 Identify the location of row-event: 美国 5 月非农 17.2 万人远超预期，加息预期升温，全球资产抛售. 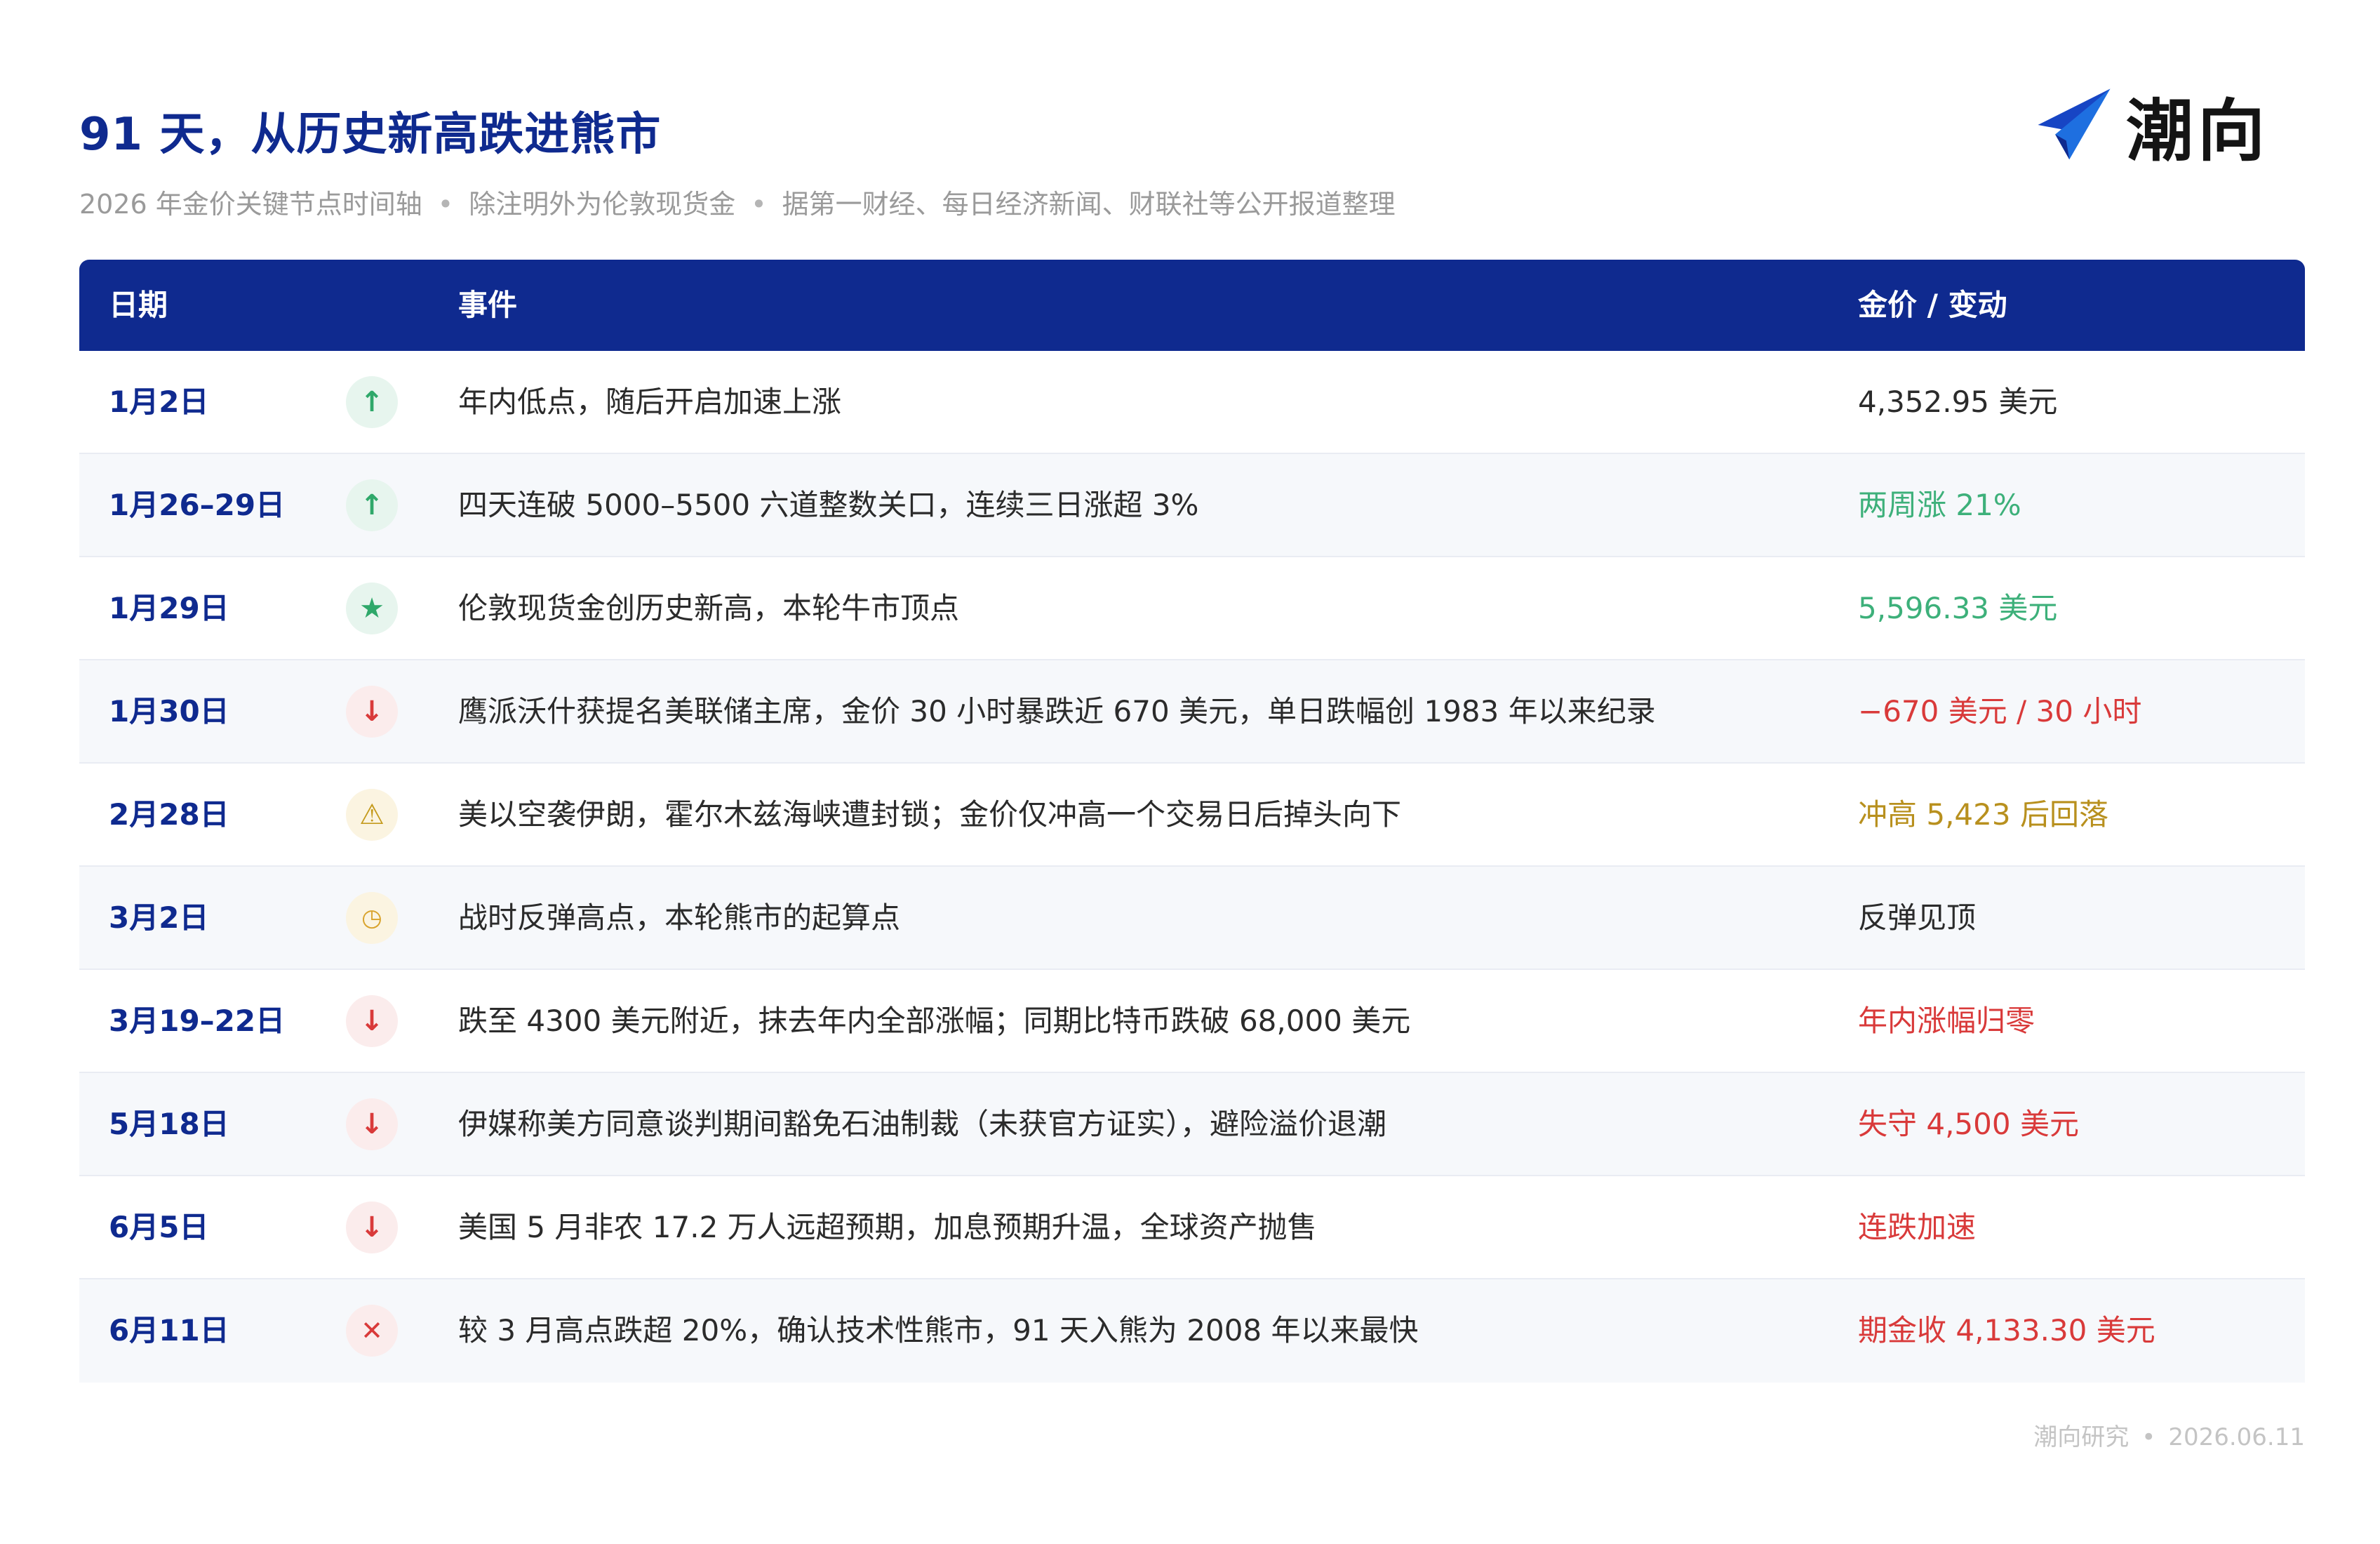
(888, 1227).